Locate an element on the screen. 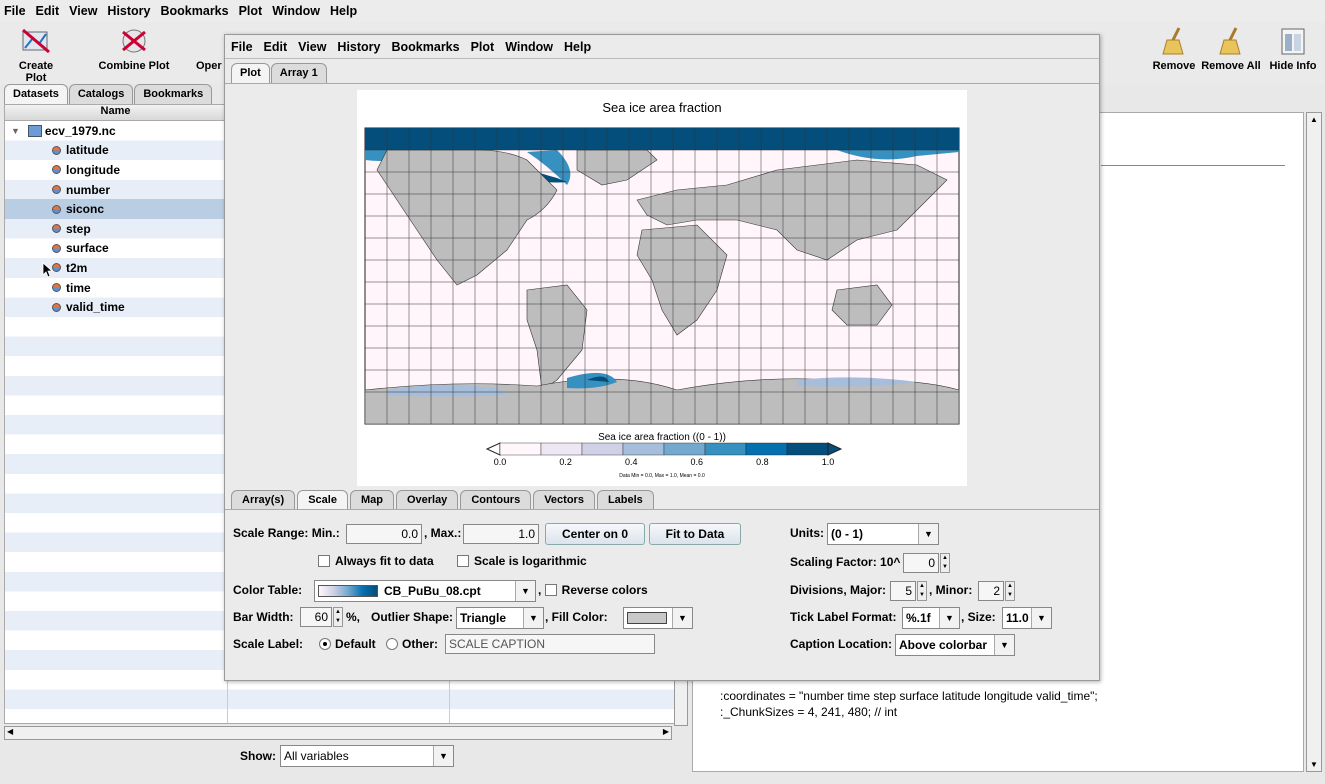 The width and height of the screenshot is (1325, 784). major-spinner-icon: ▲ ▼ is located at coordinates (922, 591).